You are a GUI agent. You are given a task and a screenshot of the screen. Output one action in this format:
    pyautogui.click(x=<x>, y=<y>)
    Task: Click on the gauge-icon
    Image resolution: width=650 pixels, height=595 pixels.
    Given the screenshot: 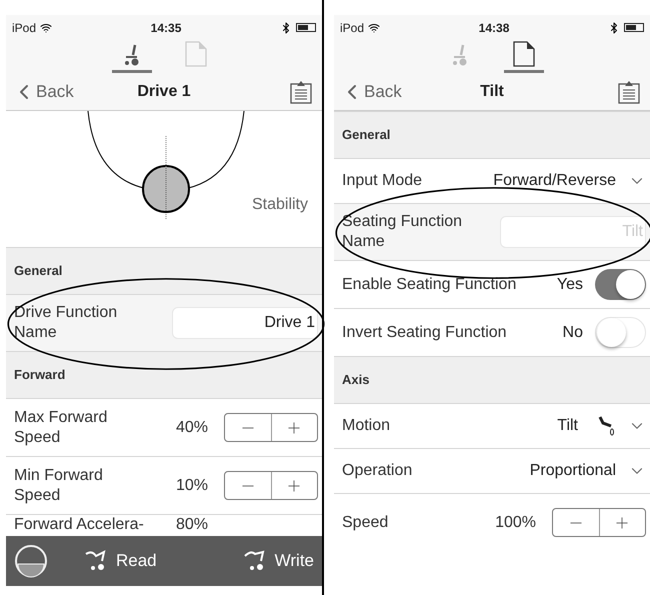 What is the action you would take?
    pyautogui.click(x=31, y=561)
    